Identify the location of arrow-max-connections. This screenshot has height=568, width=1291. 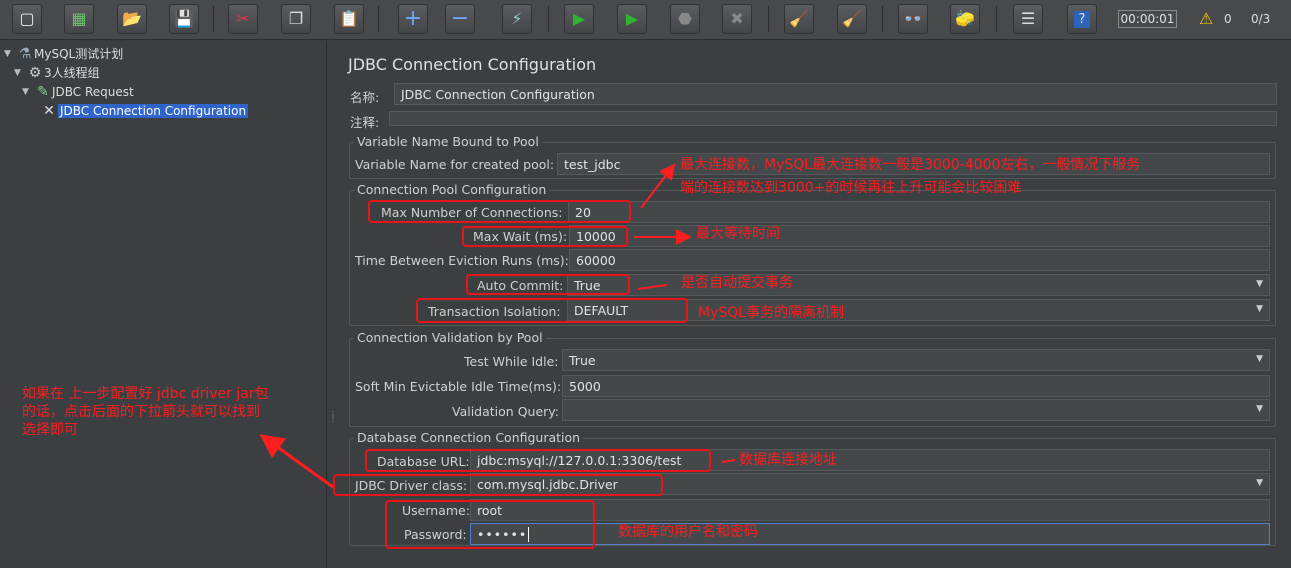
(658, 186).